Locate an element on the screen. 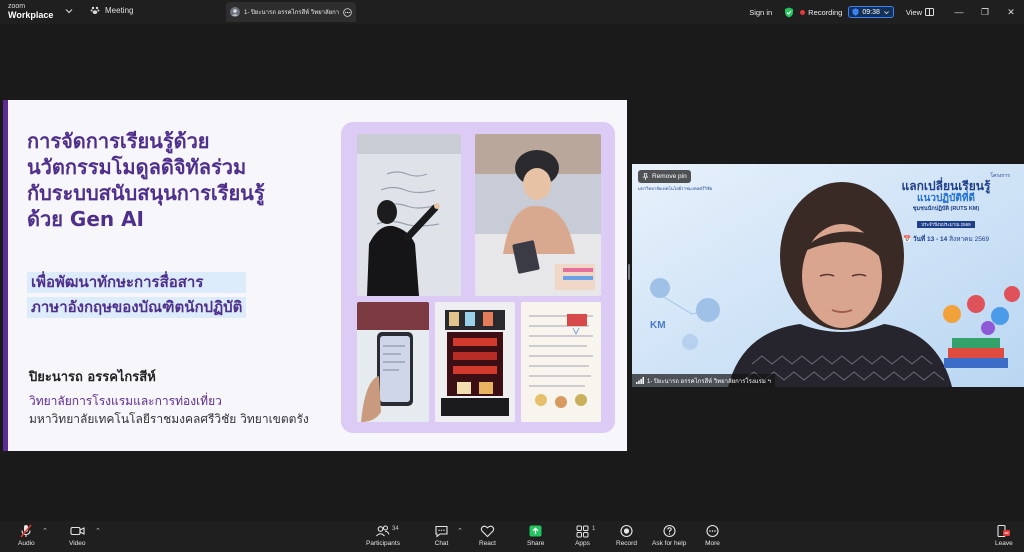  tab-title: 1- ปิยะนารถ อรรคไกรสีห์ วิทยาลัยการโร is located at coordinates (291, 13).